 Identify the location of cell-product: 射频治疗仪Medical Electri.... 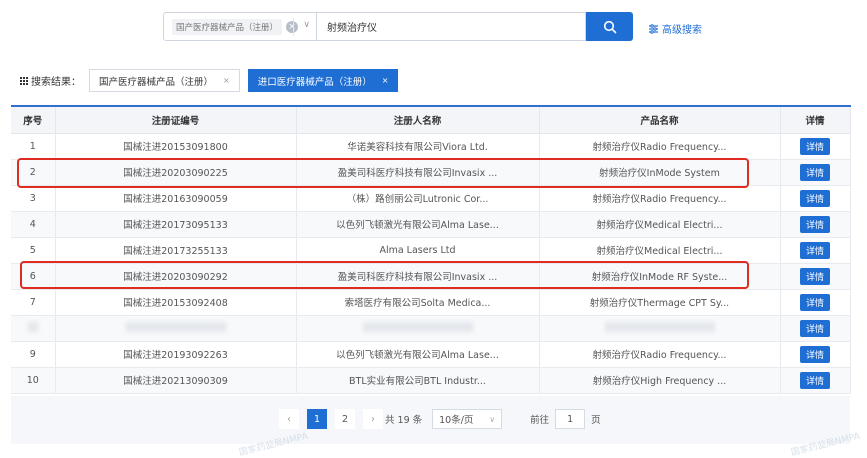
(660, 224).